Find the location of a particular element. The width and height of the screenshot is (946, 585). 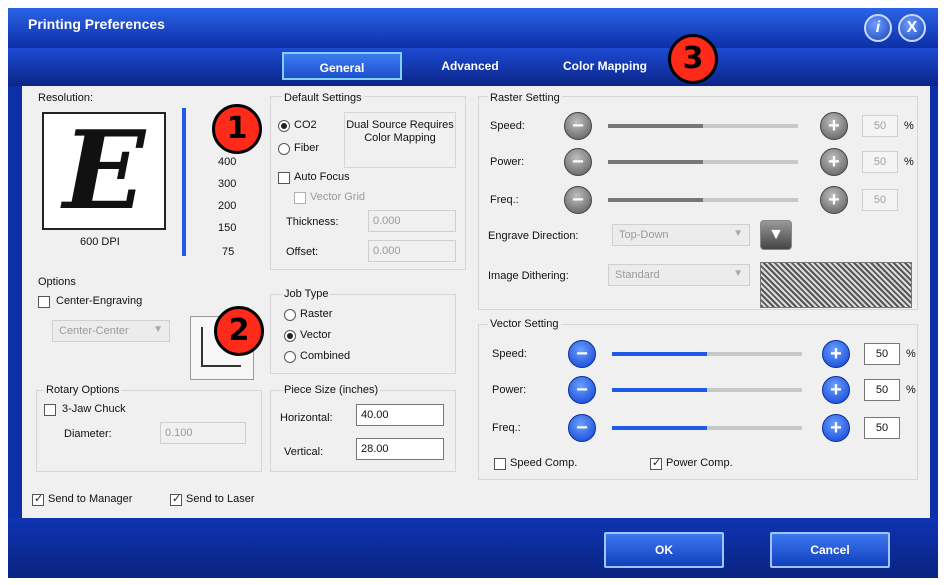

send-to-manager-label: Send to Manager is located at coordinates (90, 499).